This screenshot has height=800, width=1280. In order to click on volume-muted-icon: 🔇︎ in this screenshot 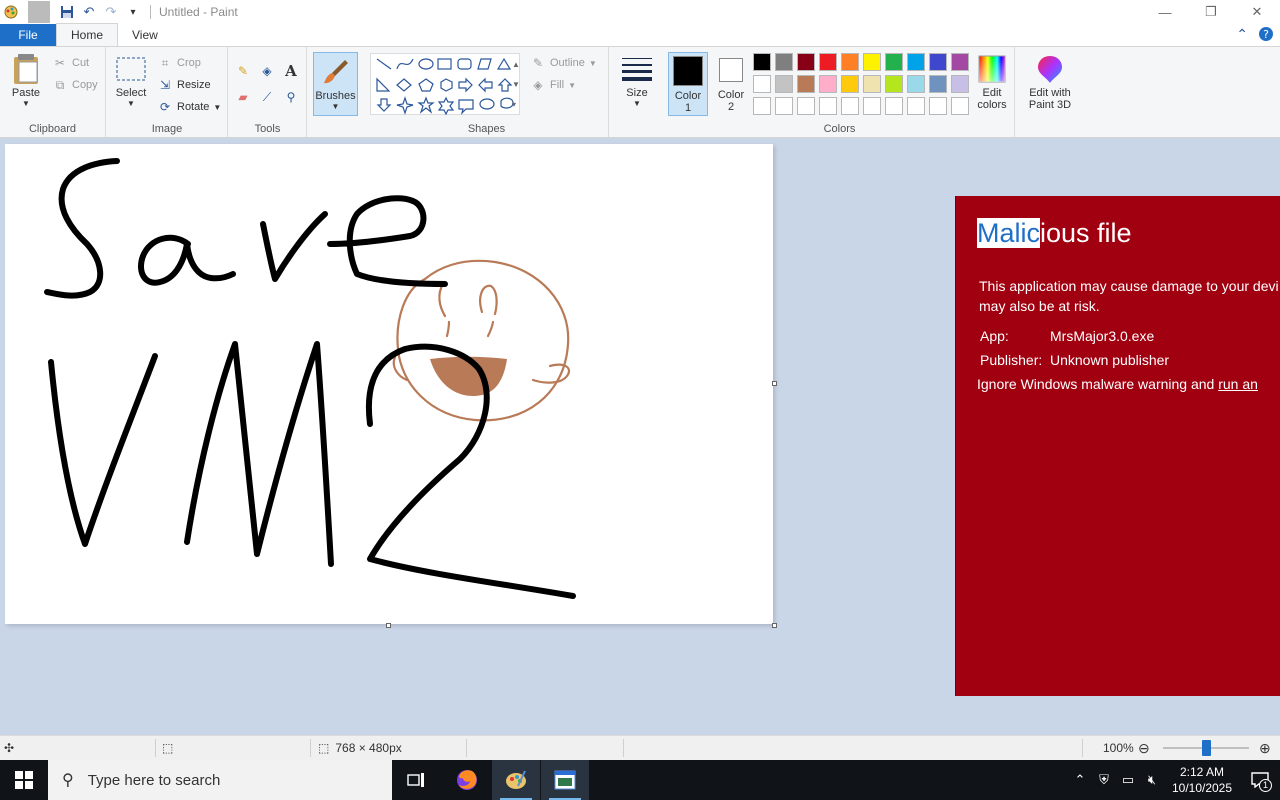, I will do `click(1152, 780)`.